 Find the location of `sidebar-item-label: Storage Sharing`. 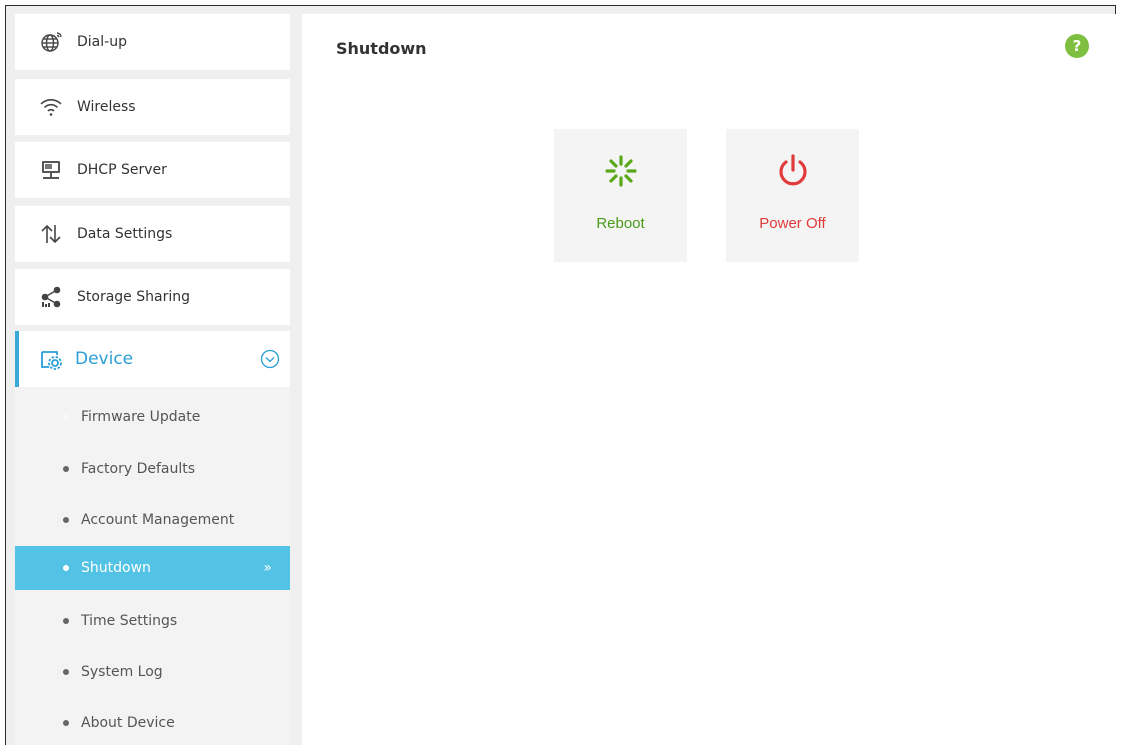

sidebar-item-label: Storage Sharing is located at coordinates (133, 297).